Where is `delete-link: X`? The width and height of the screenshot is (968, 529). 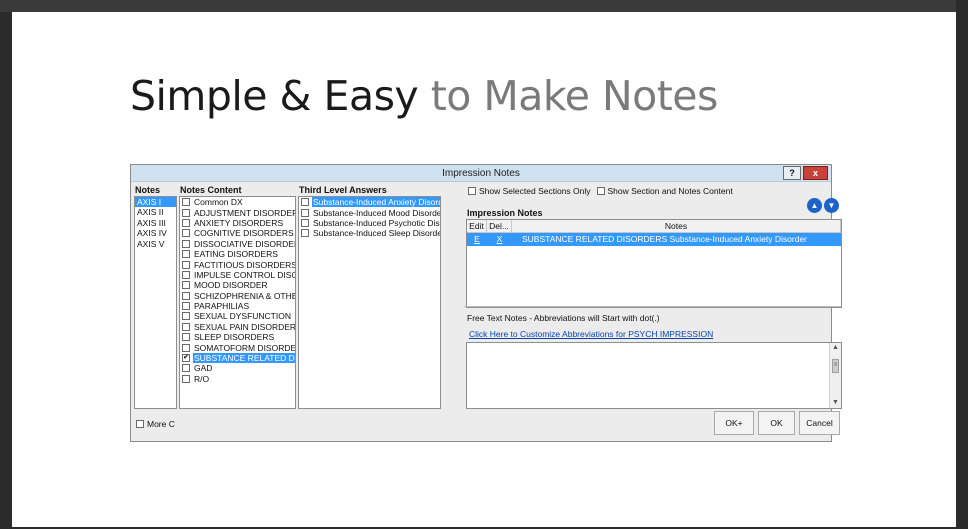 delete-link: X is located at coordinates (499, 239).